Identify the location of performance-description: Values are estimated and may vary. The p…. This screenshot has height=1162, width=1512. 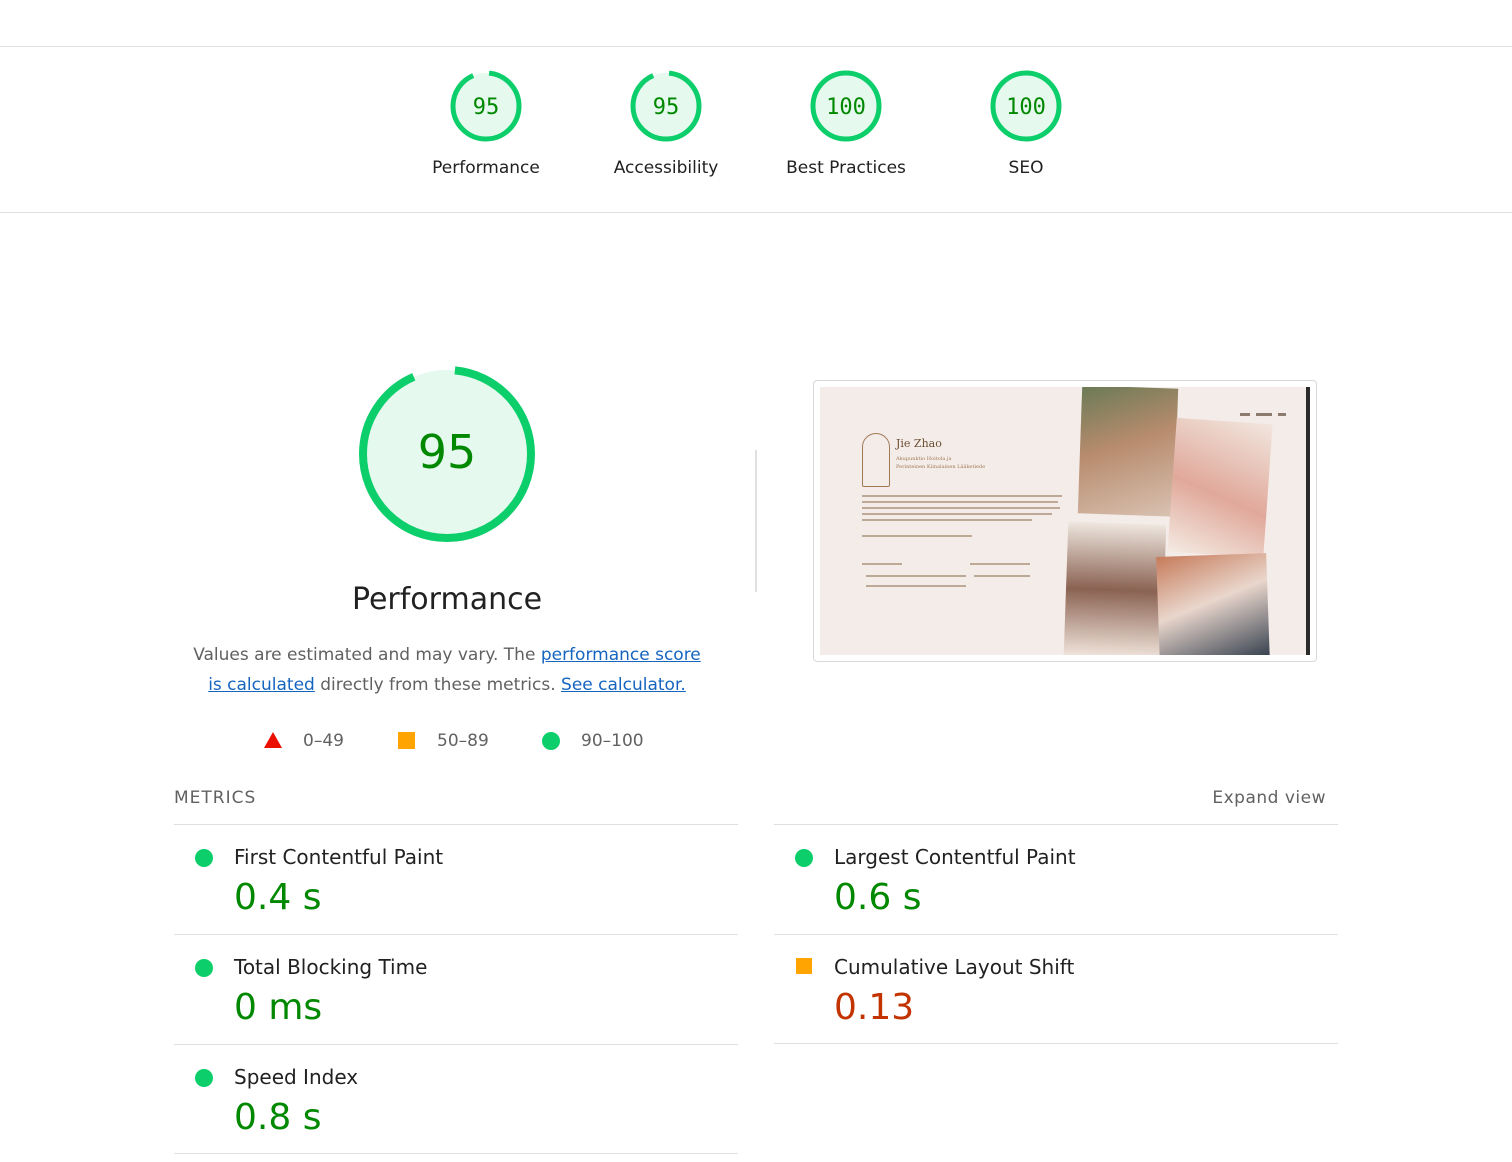
(447, 670).